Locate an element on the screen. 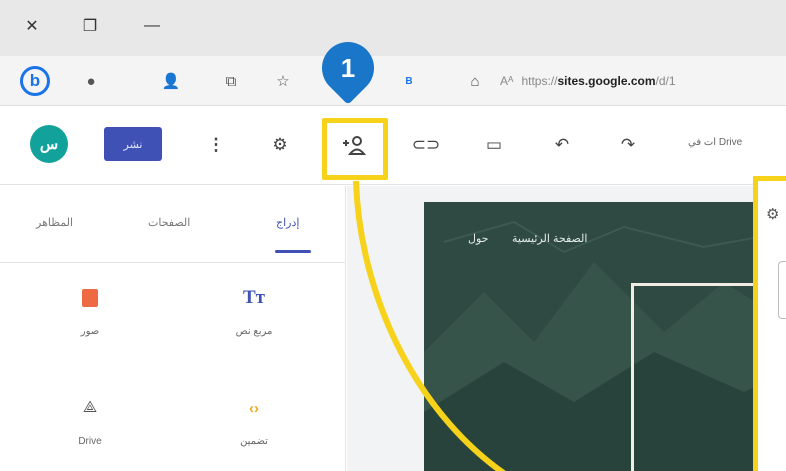 The image size is (786, 471). favorites-icon: ☆ is located at coordinates (283, 81).